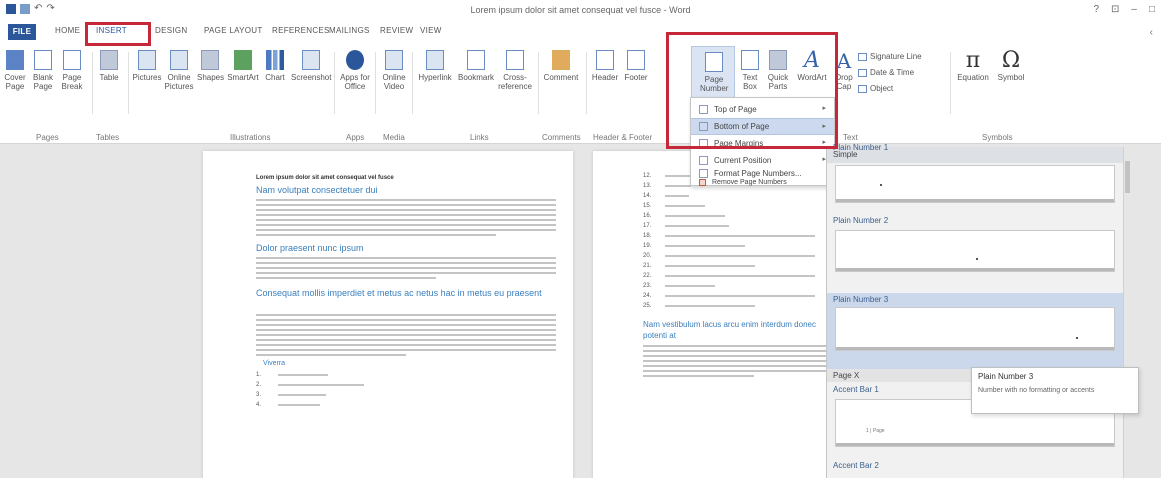 The height and width of the screenshot is (478, 1161). Describe the element at coordinates (1011, 60) in the screenshot. I see `omega-icon: Ω` at that location.